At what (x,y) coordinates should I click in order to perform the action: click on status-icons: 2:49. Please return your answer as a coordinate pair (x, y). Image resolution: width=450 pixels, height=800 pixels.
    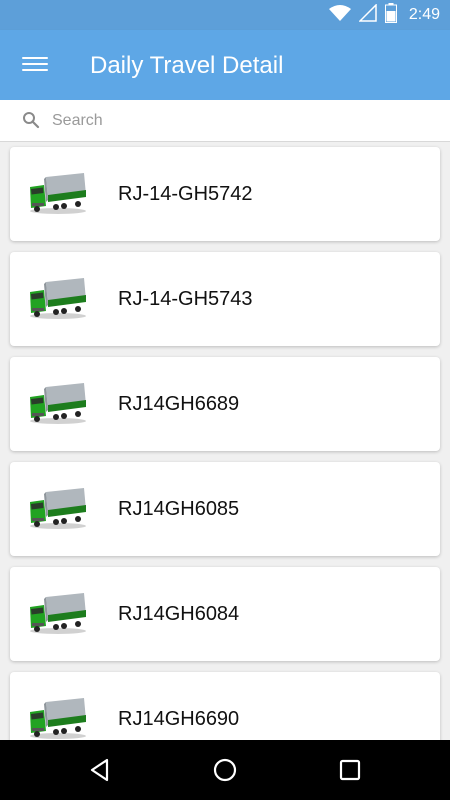
    Looking at the image, I should click on (384, 15).